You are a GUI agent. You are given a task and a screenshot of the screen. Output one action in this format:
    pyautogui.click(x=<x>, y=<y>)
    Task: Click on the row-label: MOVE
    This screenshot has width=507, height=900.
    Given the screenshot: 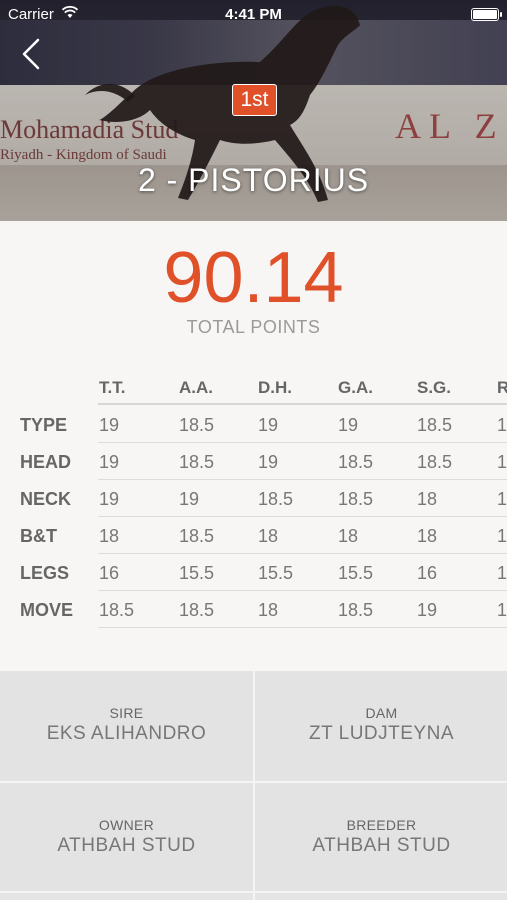 What is the action you would take?
    pyautogui.click(x=47, y=610)
    